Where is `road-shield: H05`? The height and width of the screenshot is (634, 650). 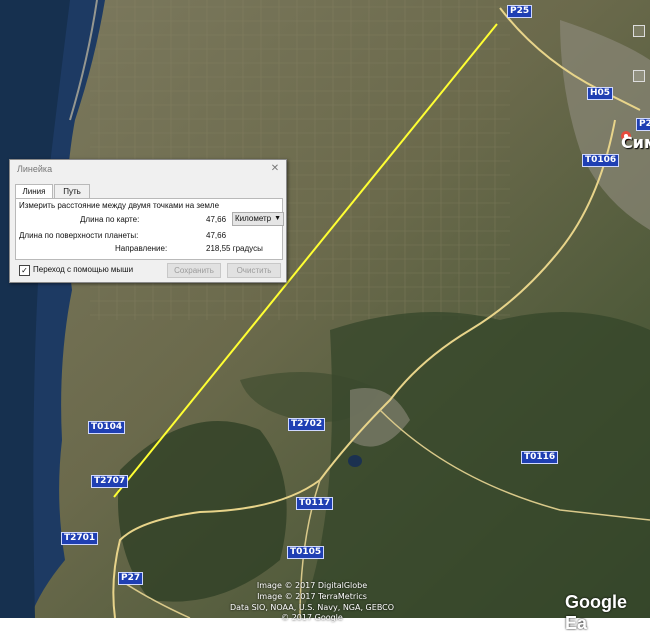 road-shield: H05 is located at coordinates (600, 93).